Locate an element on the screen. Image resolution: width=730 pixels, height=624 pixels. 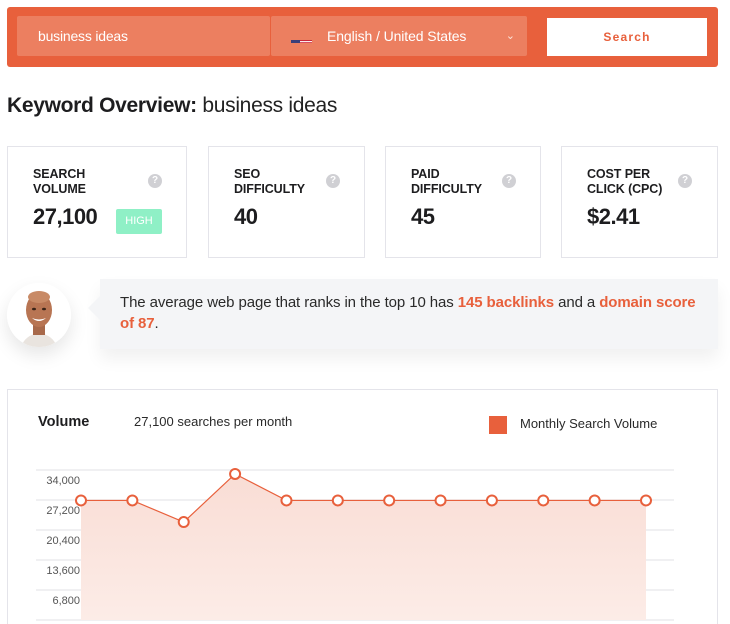
metric-card-search-volume: Search Volume ? 27,100 HIGH is located at coordinates (97, 202).